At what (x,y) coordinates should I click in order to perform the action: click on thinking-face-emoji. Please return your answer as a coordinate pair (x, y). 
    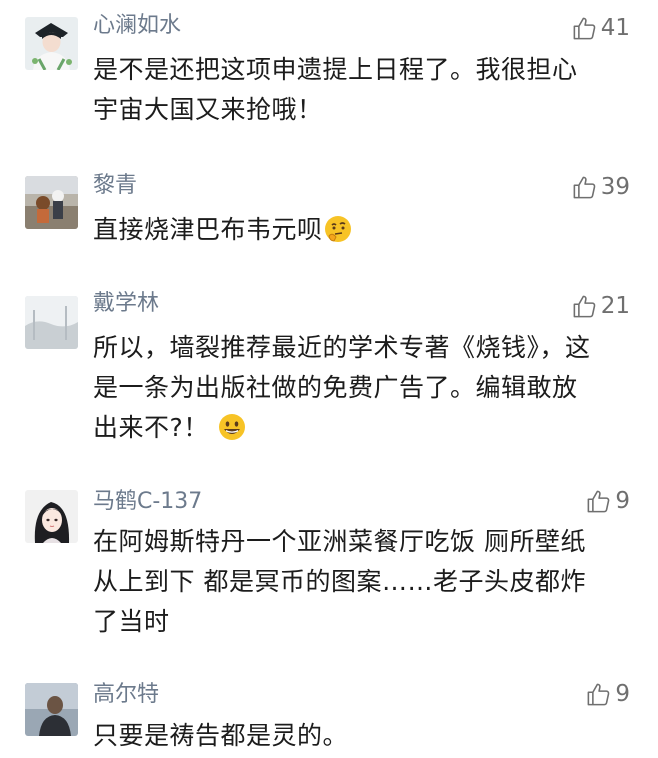
    Looking at the image, I should click on (338, 229).